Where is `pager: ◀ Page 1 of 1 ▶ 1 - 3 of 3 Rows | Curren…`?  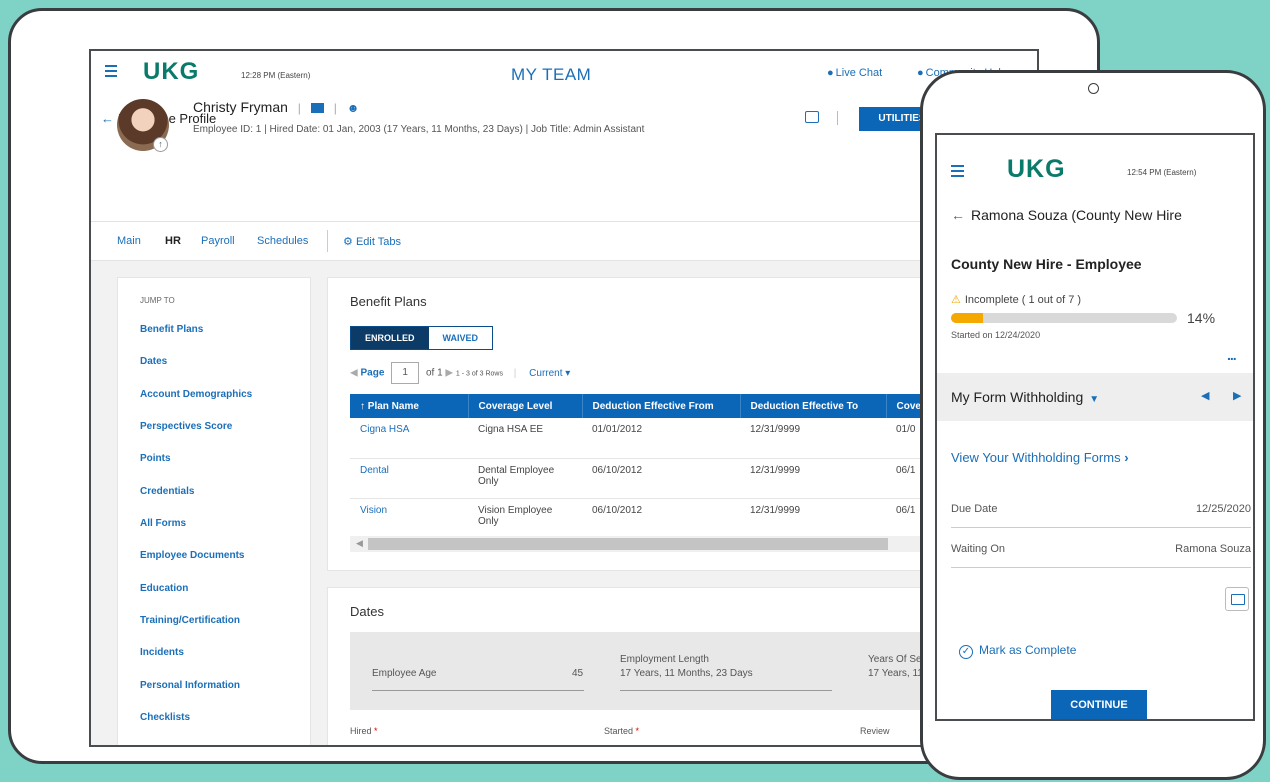
pager: ◀ Page 1 of 1 ▶ 1 - 3 of 3 Rows | Curren… is located at coordinates (460, 373).